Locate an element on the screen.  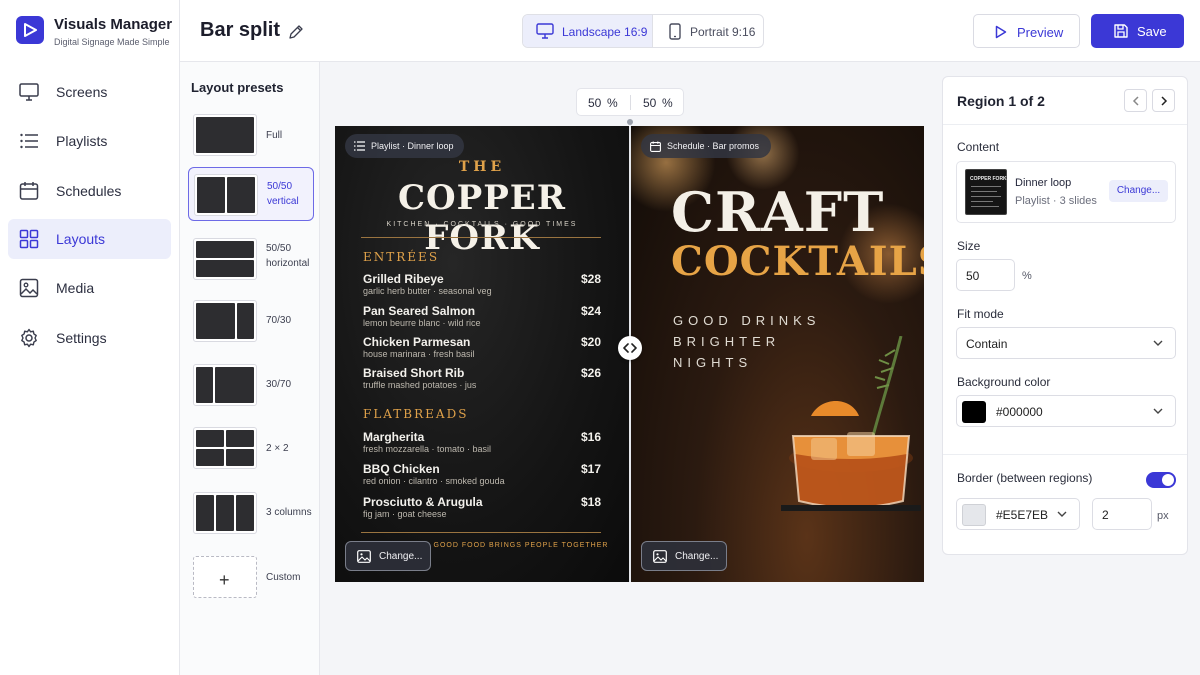
sidebar-item-label: Schedules is located at coordinates (89, 191).